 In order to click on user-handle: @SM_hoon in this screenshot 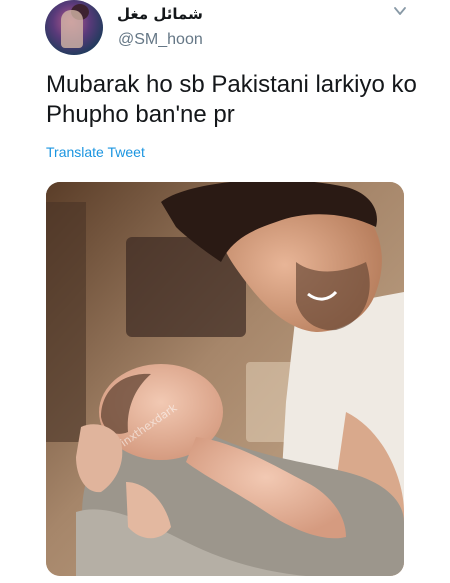, I will do `click(160, 40)`.